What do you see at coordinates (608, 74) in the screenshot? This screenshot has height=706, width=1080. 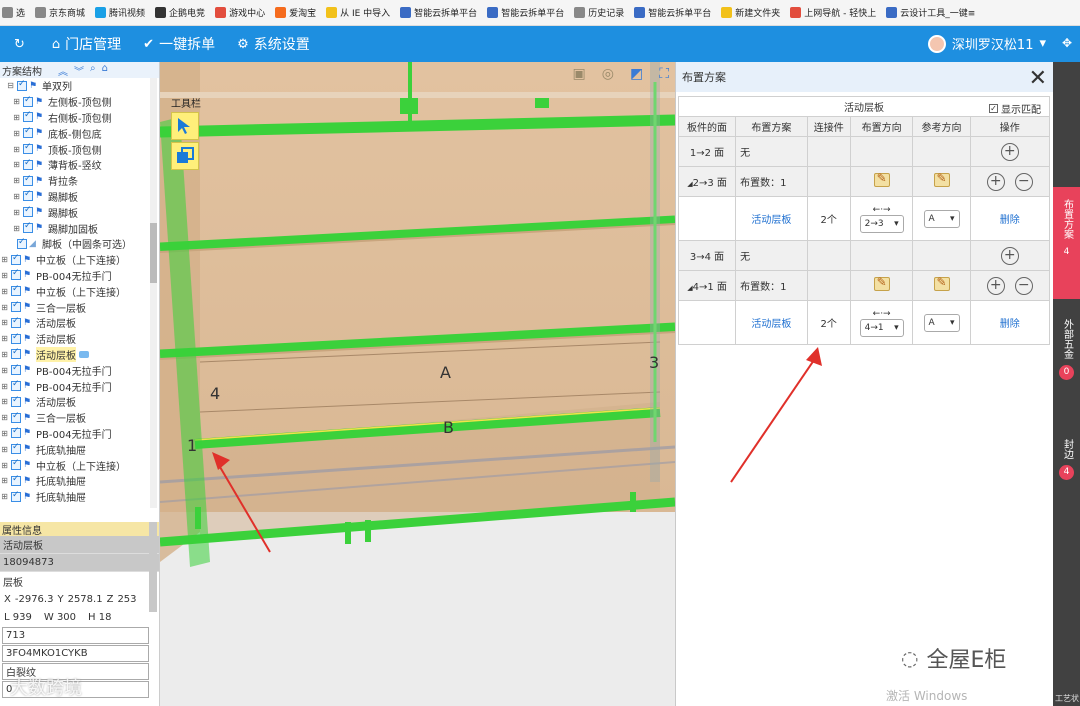 I see `target-icon: ◎` at bounding box center [608, 74].